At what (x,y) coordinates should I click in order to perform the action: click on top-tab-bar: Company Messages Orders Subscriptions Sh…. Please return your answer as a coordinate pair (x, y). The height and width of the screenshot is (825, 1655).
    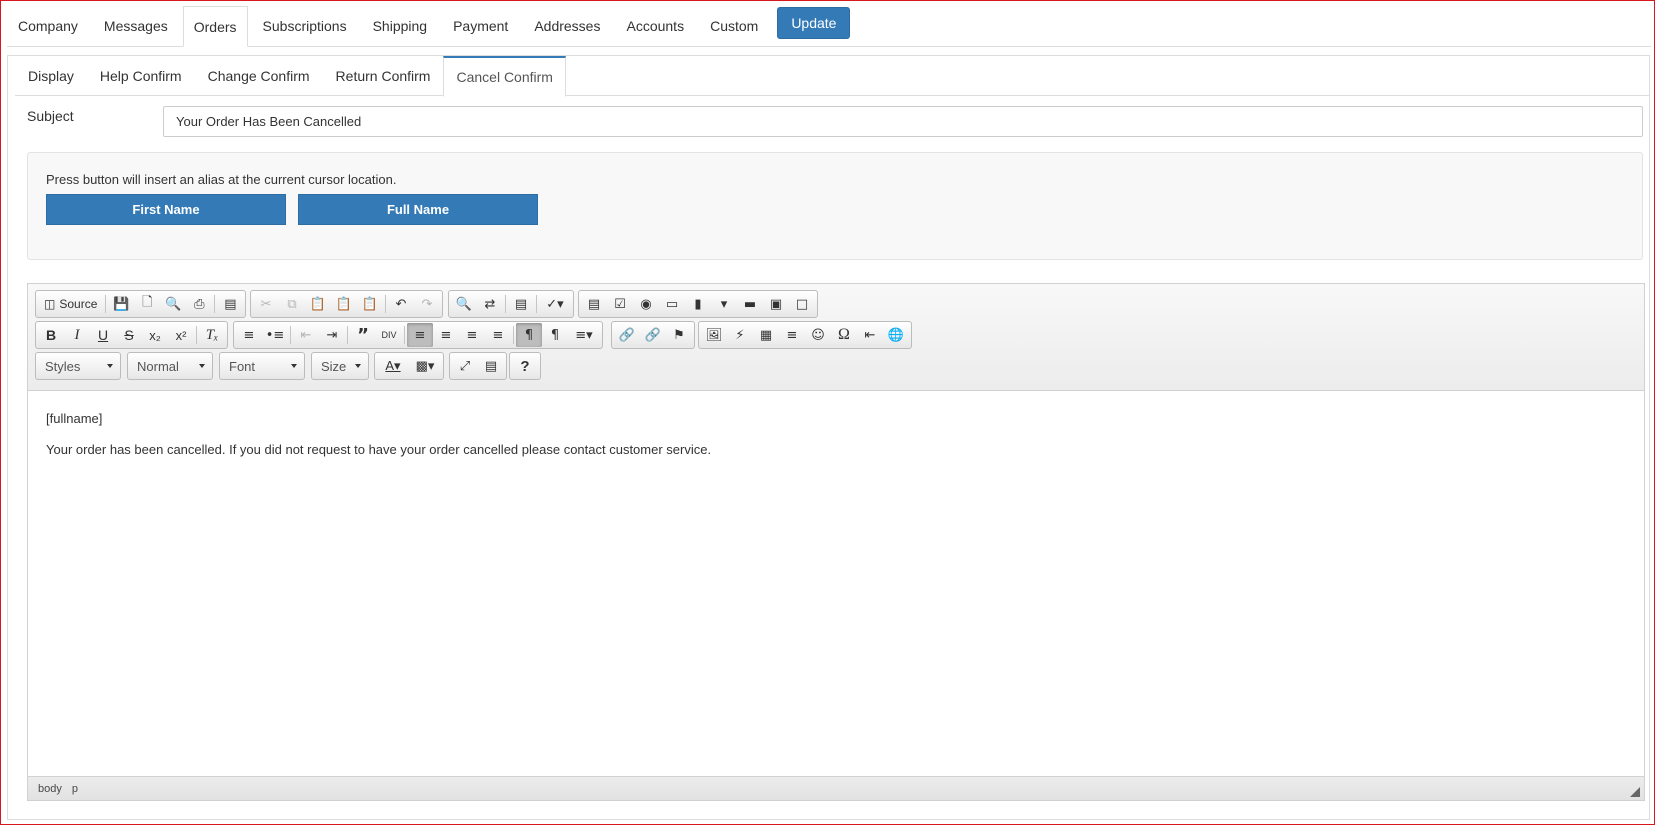
    Looking at the image, I should click on (829, 26).